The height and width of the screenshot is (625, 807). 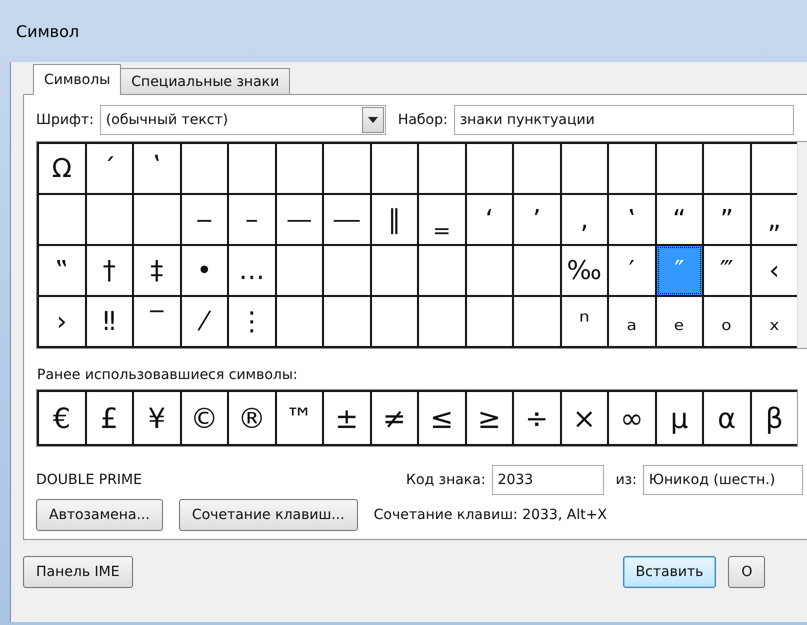 What do you see at coordinates (109, 168) in the screenshot?
I see `symbol-cell: ´` at bounding box center [109, 168].